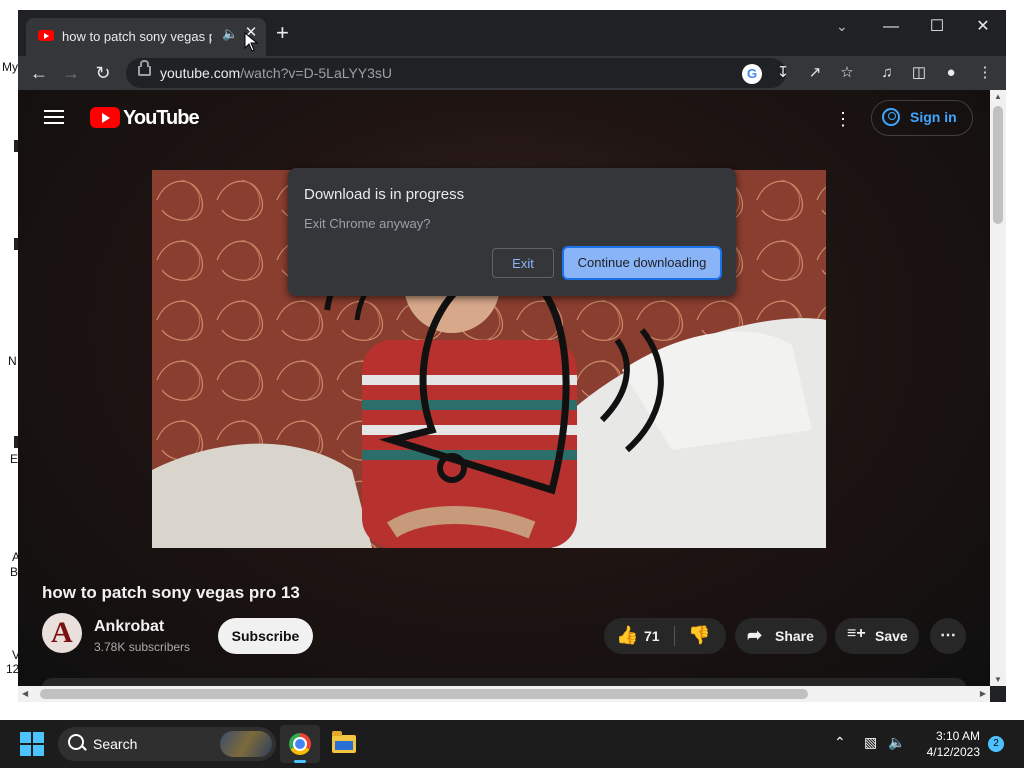  Describe the element at coordinates (10, 67) in the screenshot. I see `desktop-label: My` at that location.